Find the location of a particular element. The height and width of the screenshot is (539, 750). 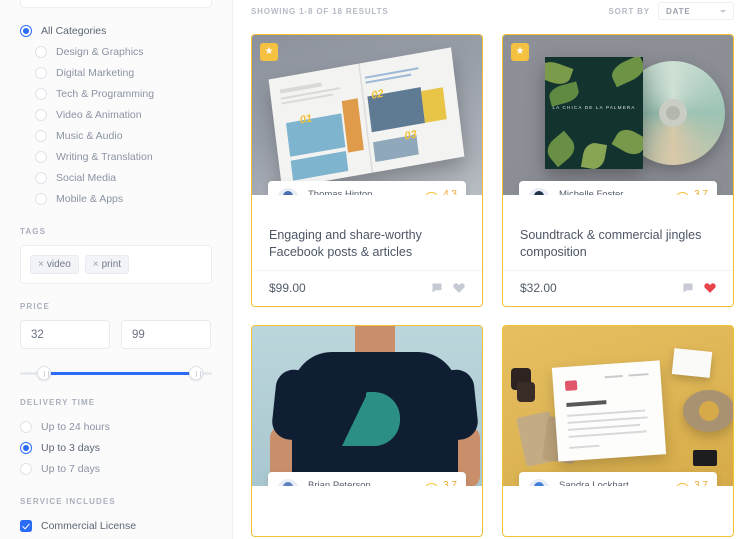

sidebar-item-up-to-24-hours: Up to 24 hours is located at coordinates (116, 426).